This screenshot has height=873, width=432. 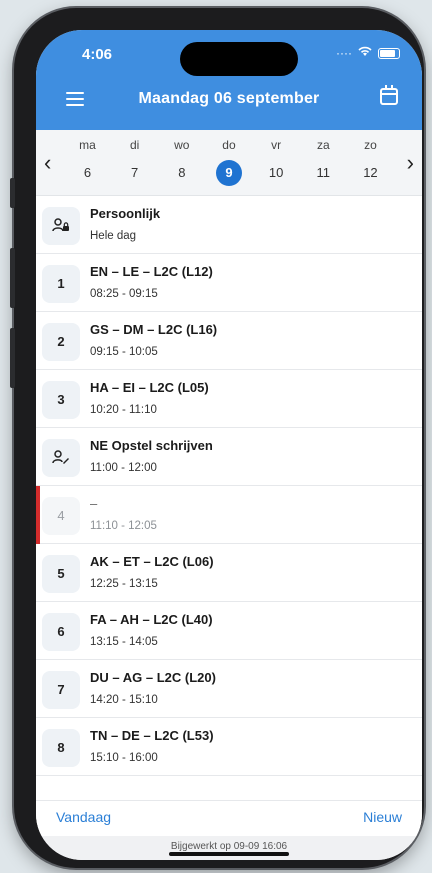 What do you see at coordinates (87, 172) in the screenshot?
I see `day-date: 6` at bounding box center [87, 172].